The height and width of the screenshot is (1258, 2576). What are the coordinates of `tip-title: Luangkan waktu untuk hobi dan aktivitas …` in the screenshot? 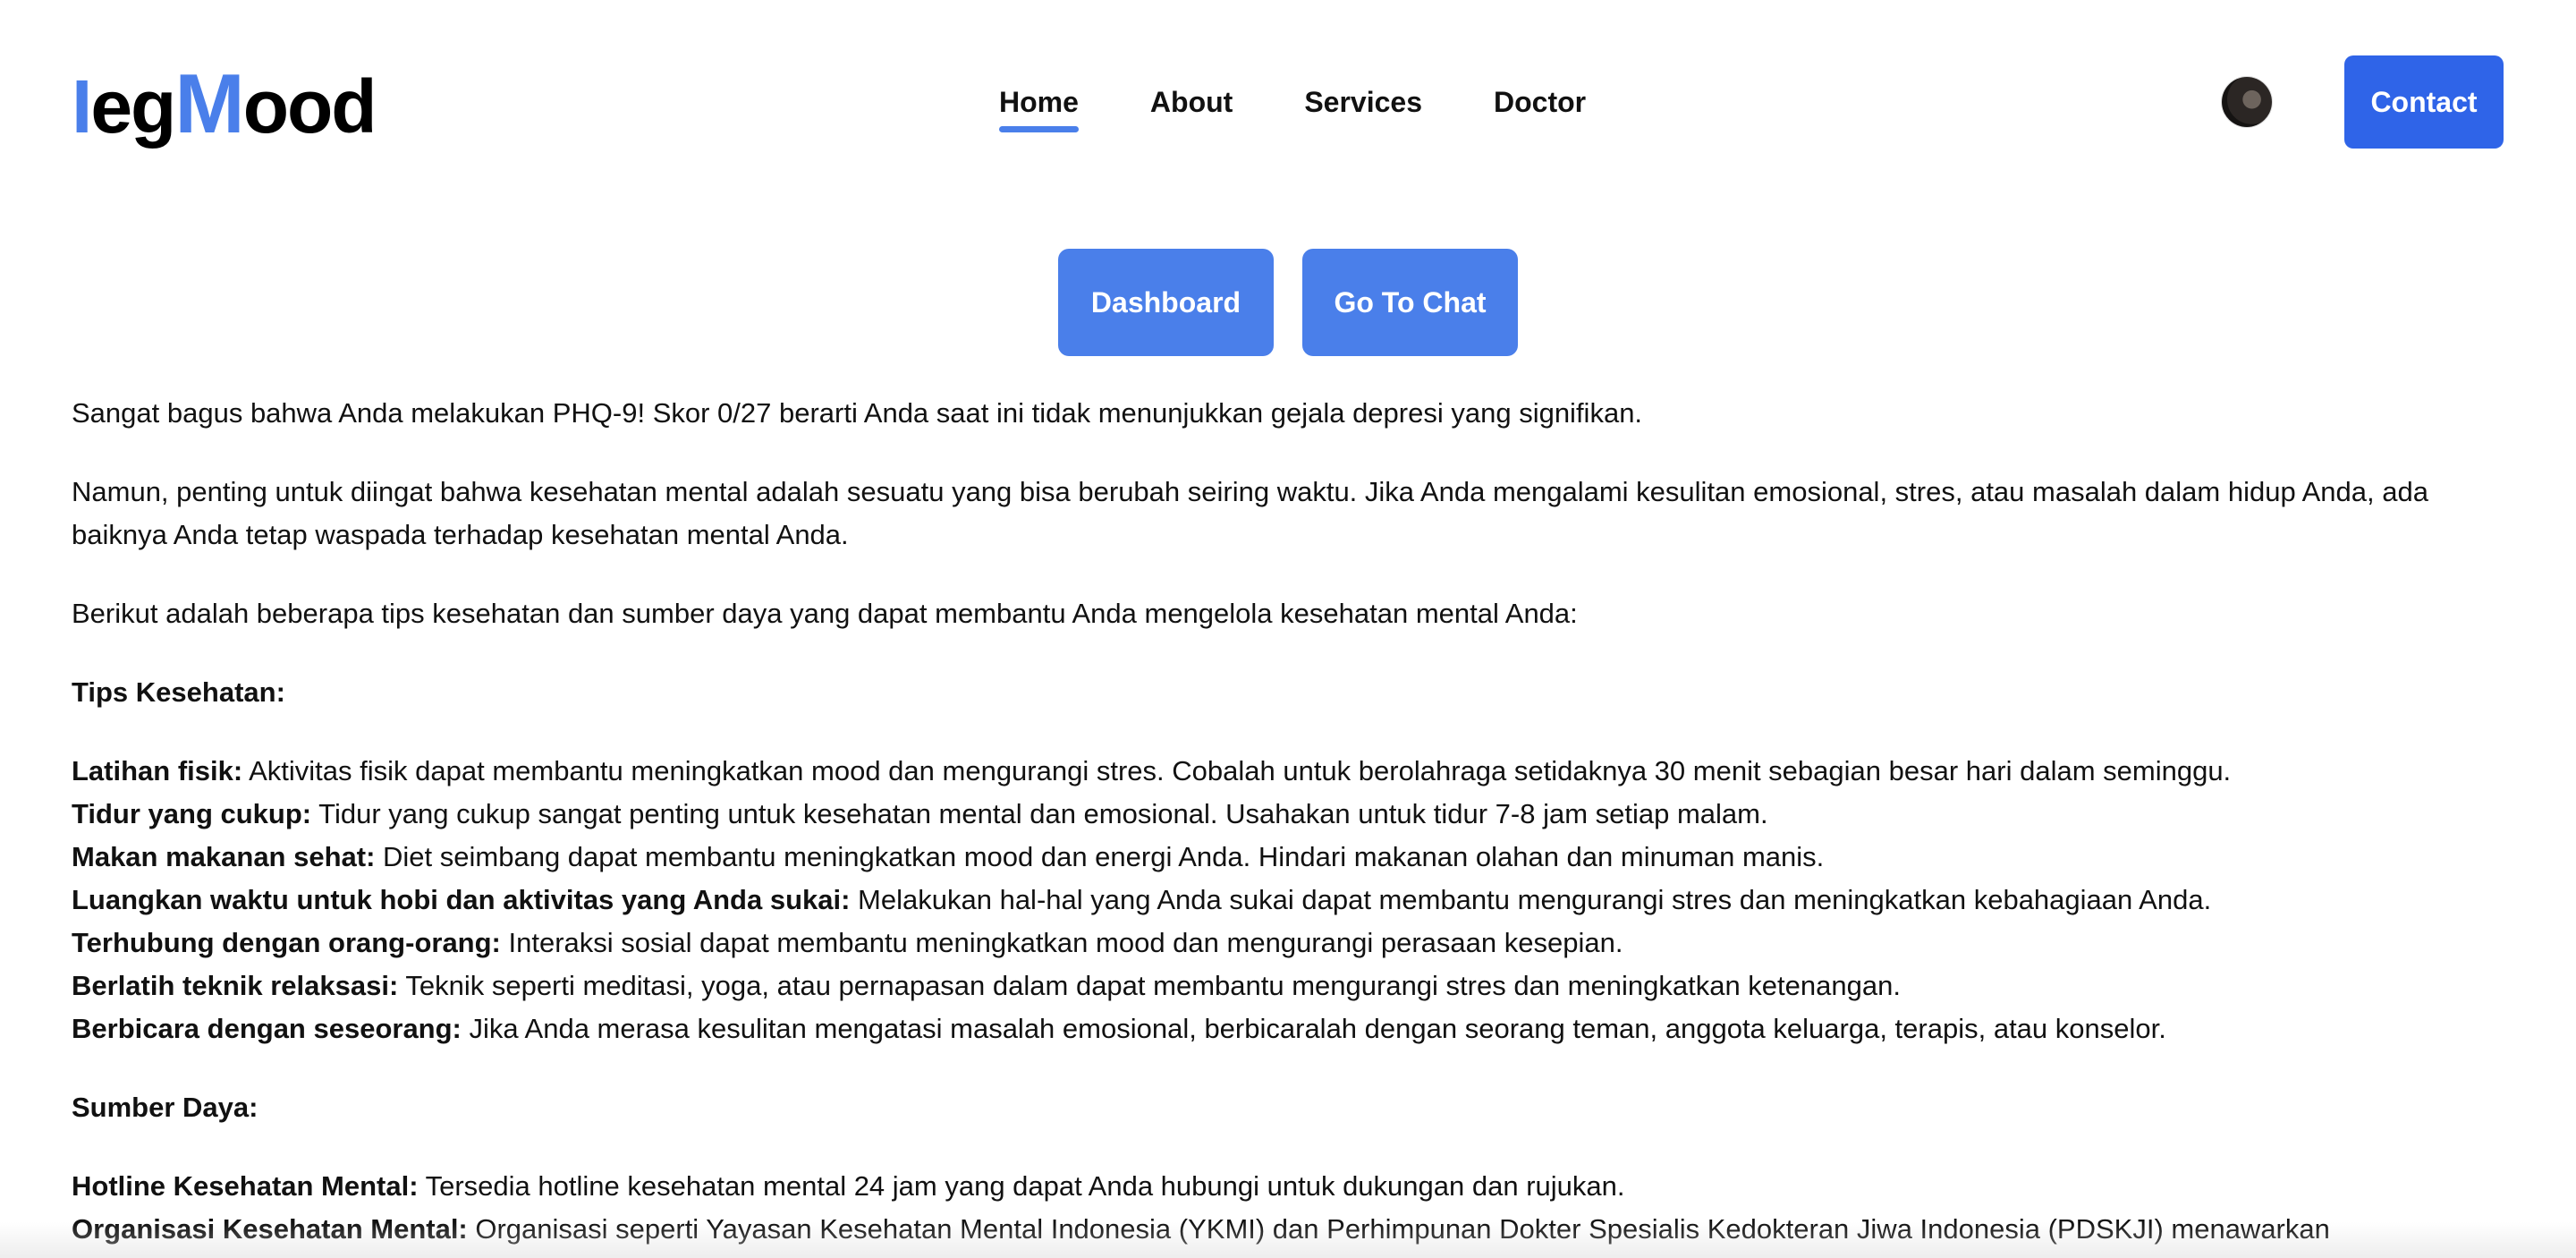 It's located at (461, 899).